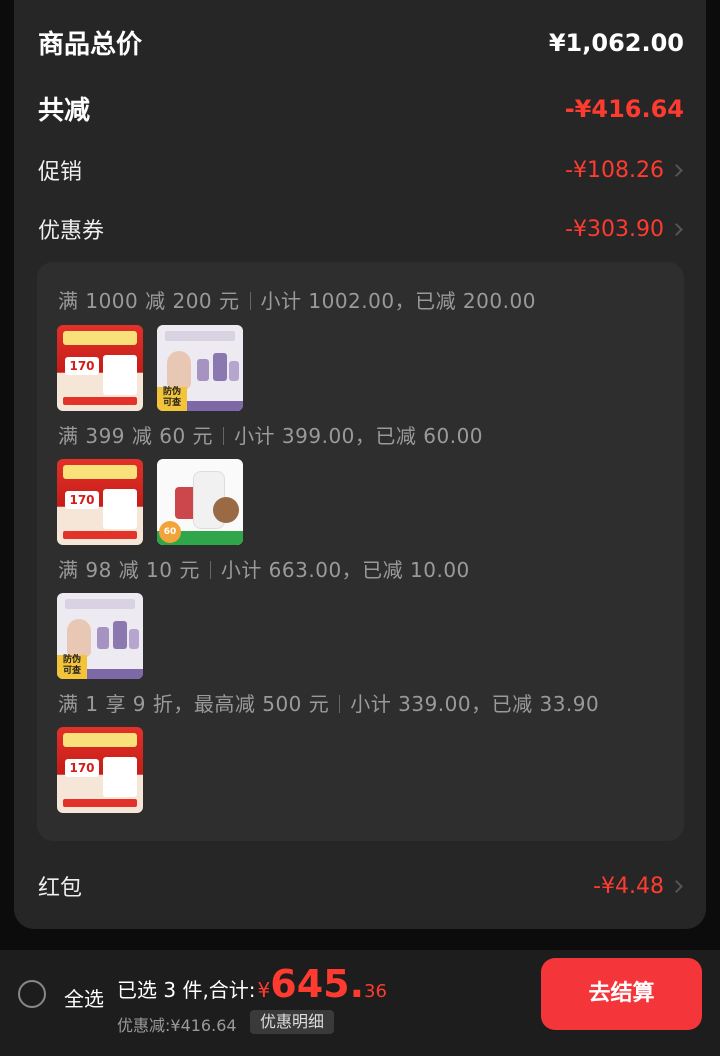 The height and width of the screenshot is (1056, 720). I want to click on coupon-rule-text: 满 1 享 9 折，最高减 500 元, so click(194, 704).